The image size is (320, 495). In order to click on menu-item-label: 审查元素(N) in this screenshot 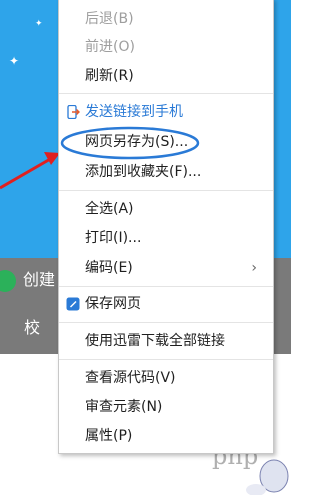, I will do `click(124, 407)`.